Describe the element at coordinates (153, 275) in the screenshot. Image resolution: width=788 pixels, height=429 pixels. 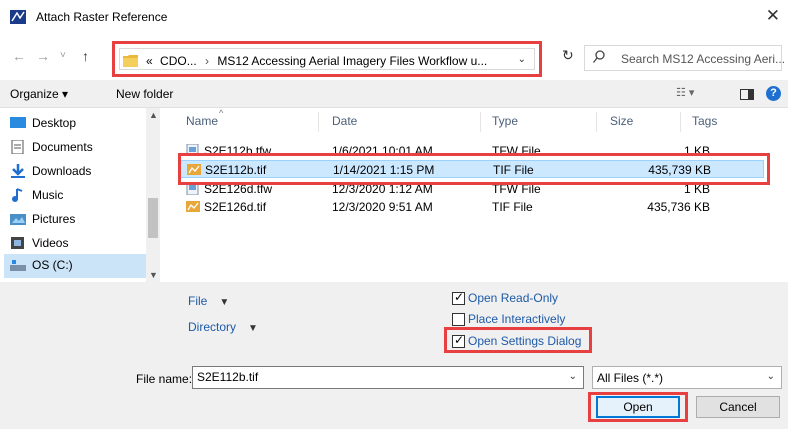
I see `scroll-down-icon: ▼` at that location.